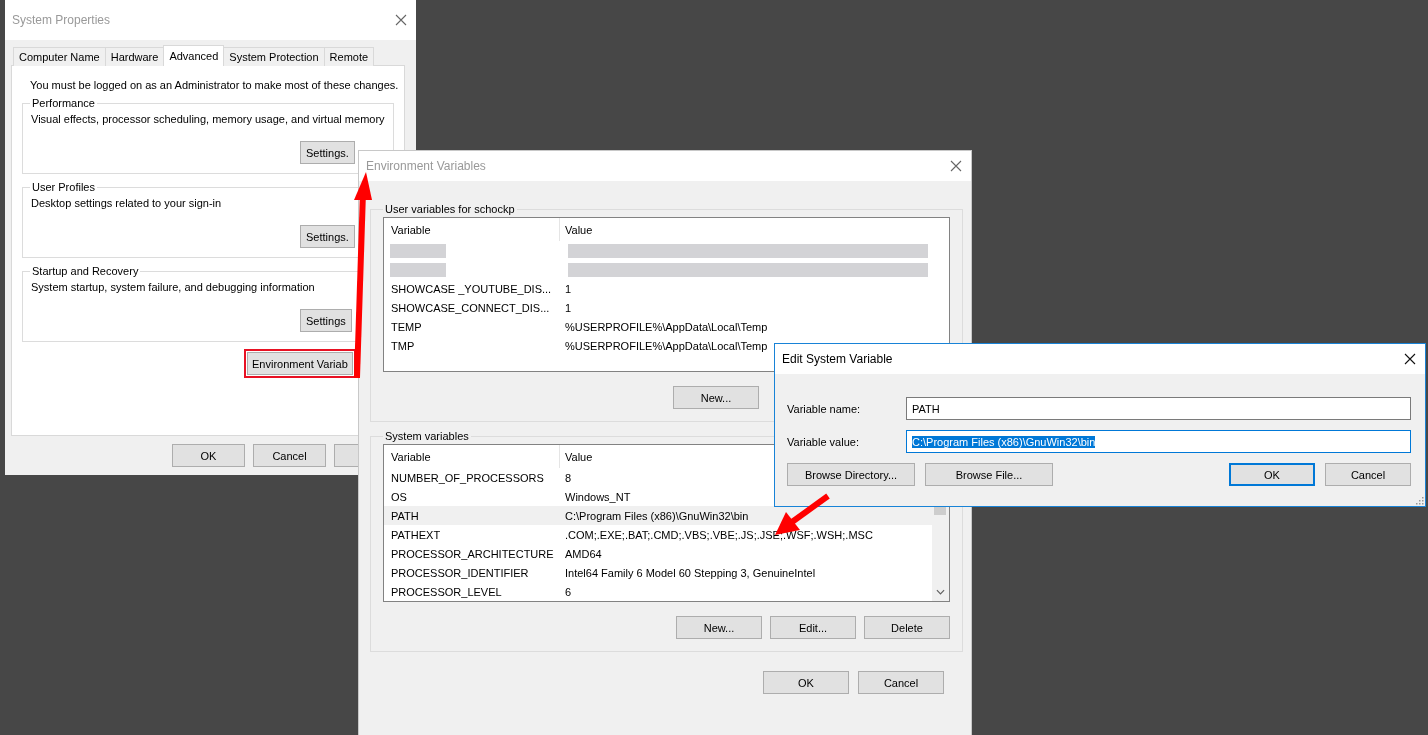 This screenshot has height=735, width=1428. What do you see at coordinates (194, 55) in the screenshot?
I see `tab: Advanced` at bounding box center [194, 55].